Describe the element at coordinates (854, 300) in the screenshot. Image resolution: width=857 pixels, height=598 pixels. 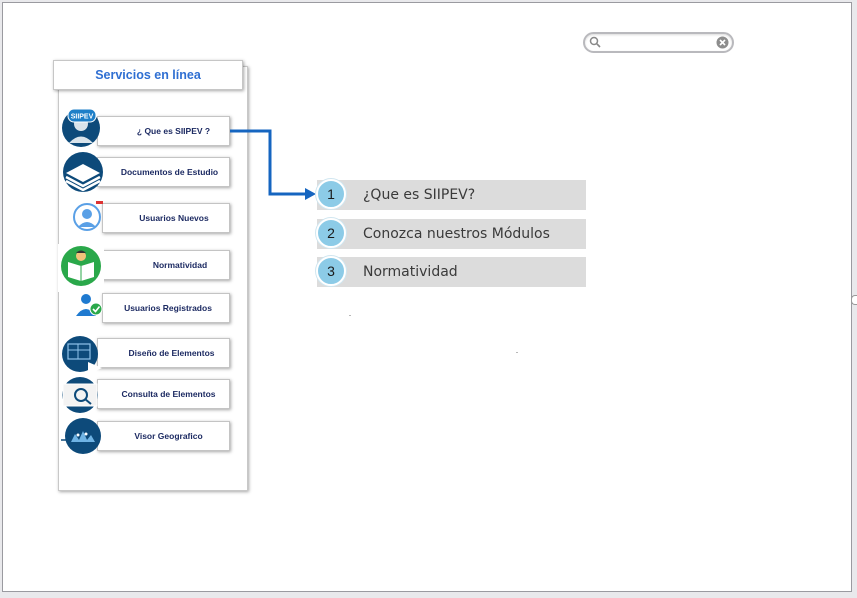
I see `page-edge-handle` at that location.